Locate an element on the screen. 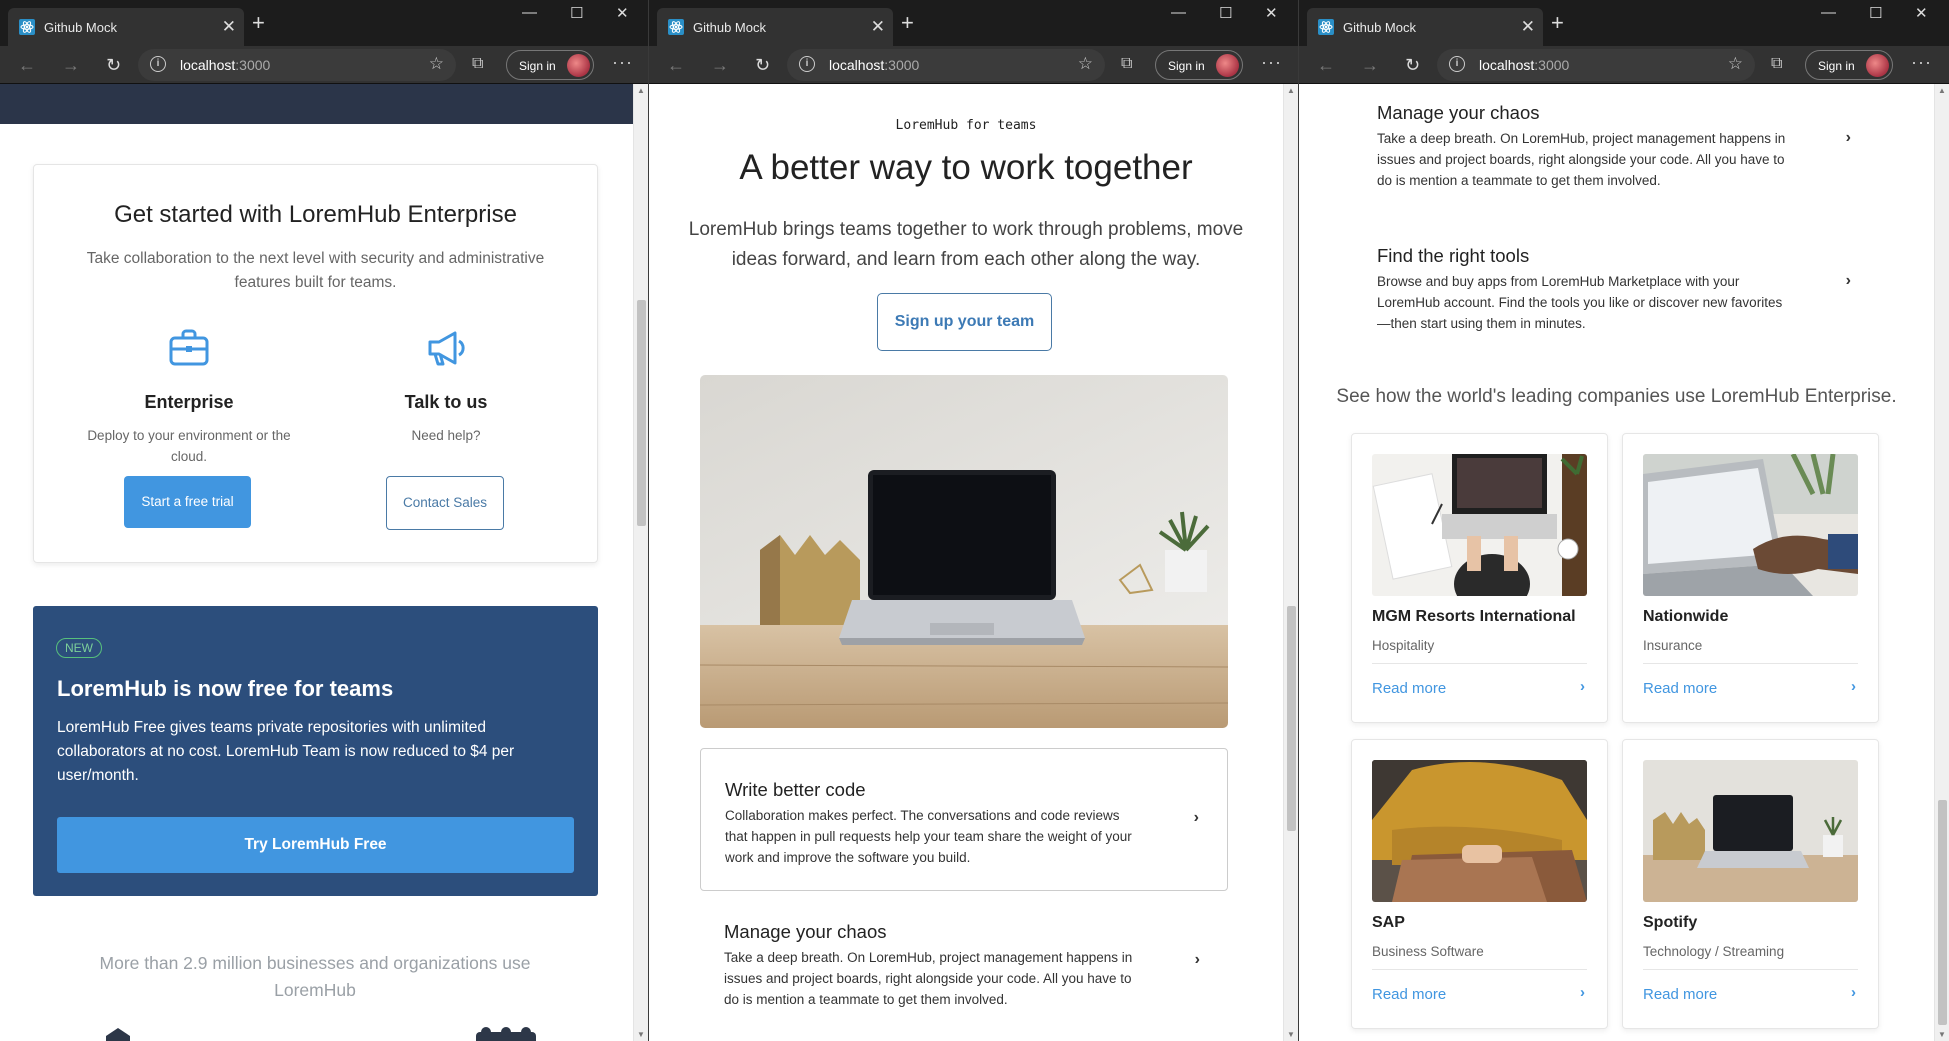 The height and width of the screenshot is (1041, 1949). teams-eyebrow: LoremHub for teams is located at coordinates (966, 125).